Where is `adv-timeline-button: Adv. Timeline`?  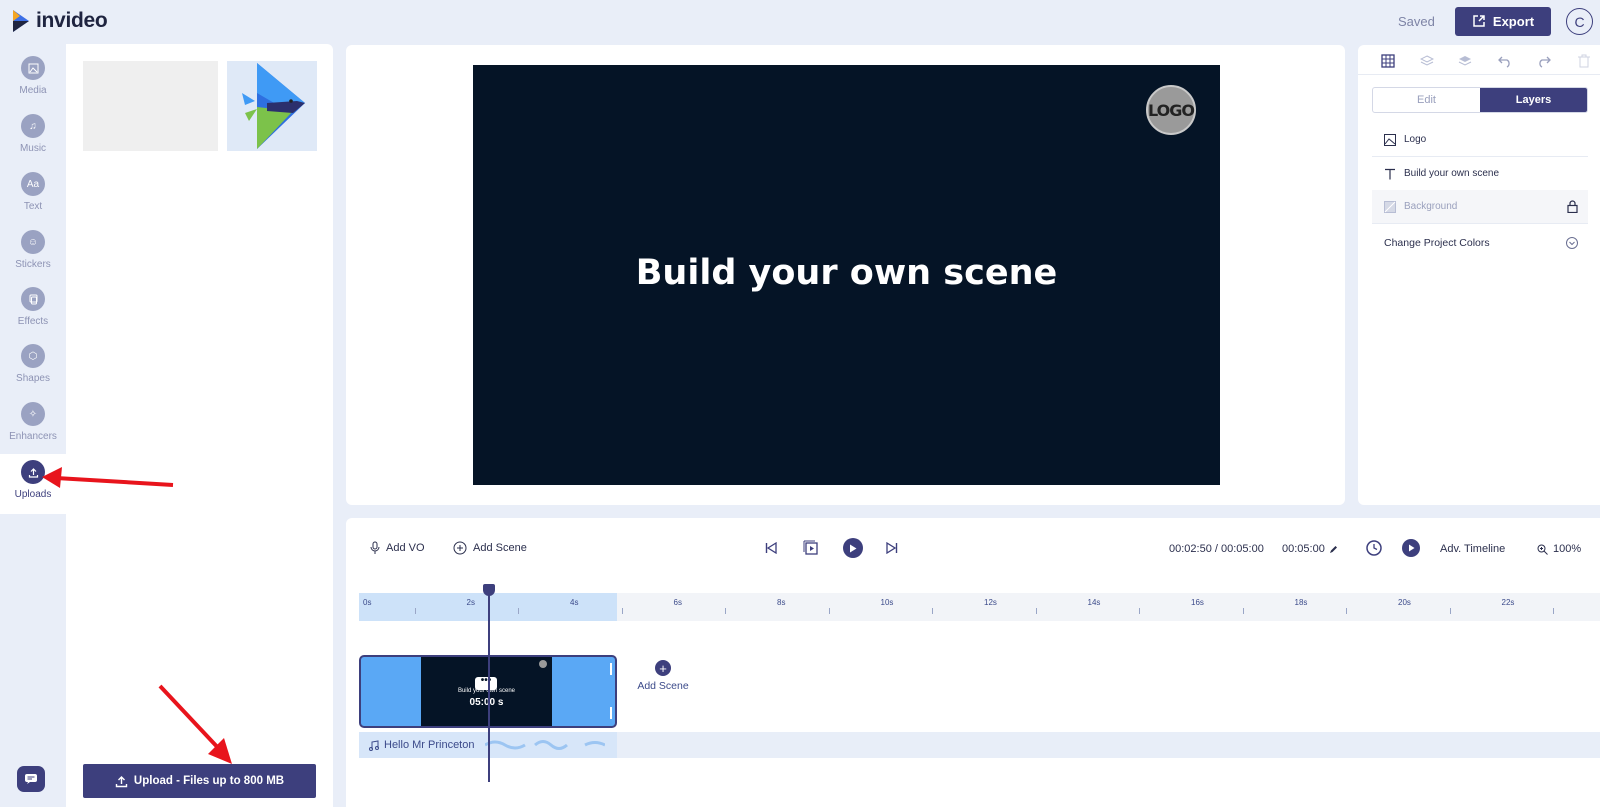 adv-timeline-button: Adv. Timeline is located at coordinates (1472, 549).